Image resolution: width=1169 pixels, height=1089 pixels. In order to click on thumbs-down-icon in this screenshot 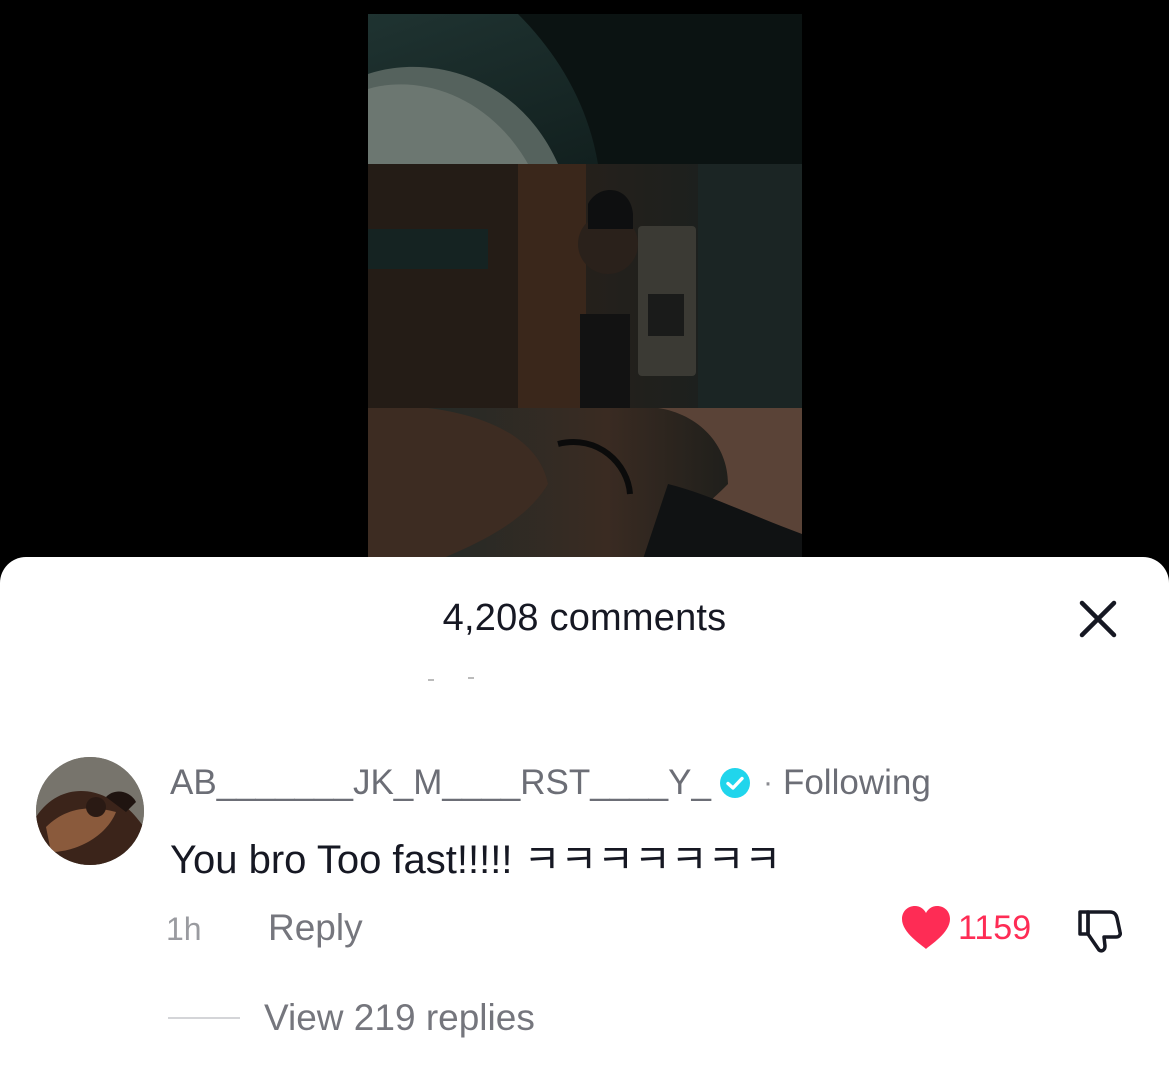, I will do `click(1100, 931)`.